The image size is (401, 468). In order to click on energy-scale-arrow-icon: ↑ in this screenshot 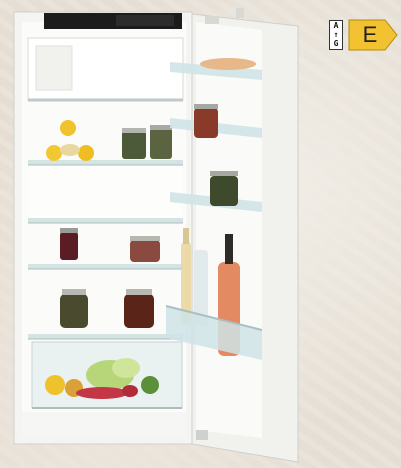, I will do `click(336, 34)`.